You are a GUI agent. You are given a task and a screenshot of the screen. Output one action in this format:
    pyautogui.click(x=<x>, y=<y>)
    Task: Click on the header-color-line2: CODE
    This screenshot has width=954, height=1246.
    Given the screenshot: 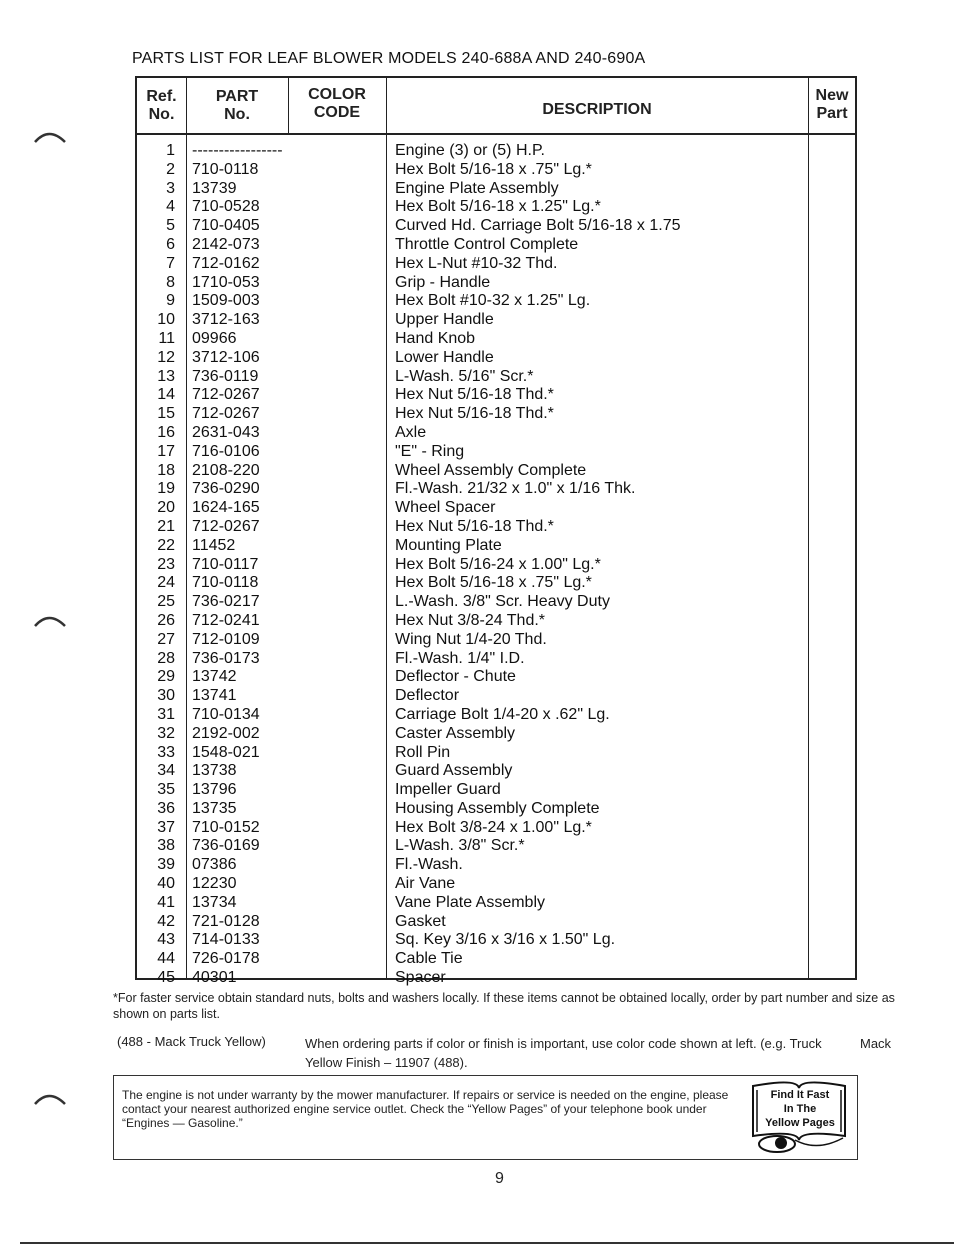 What is the action you would take?
    pyautogui.click(x=337, y=112)
    